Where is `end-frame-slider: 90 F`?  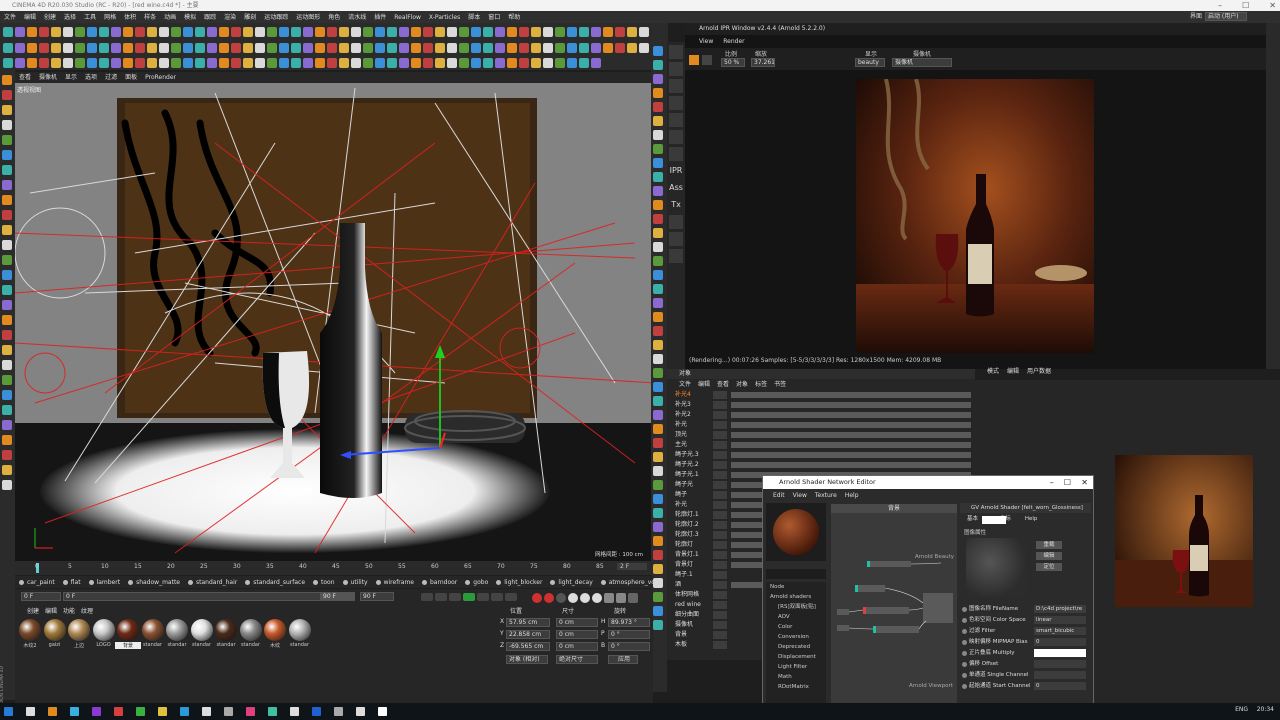 end-frame-slider: 90 F is located at coordinates (337, 596).